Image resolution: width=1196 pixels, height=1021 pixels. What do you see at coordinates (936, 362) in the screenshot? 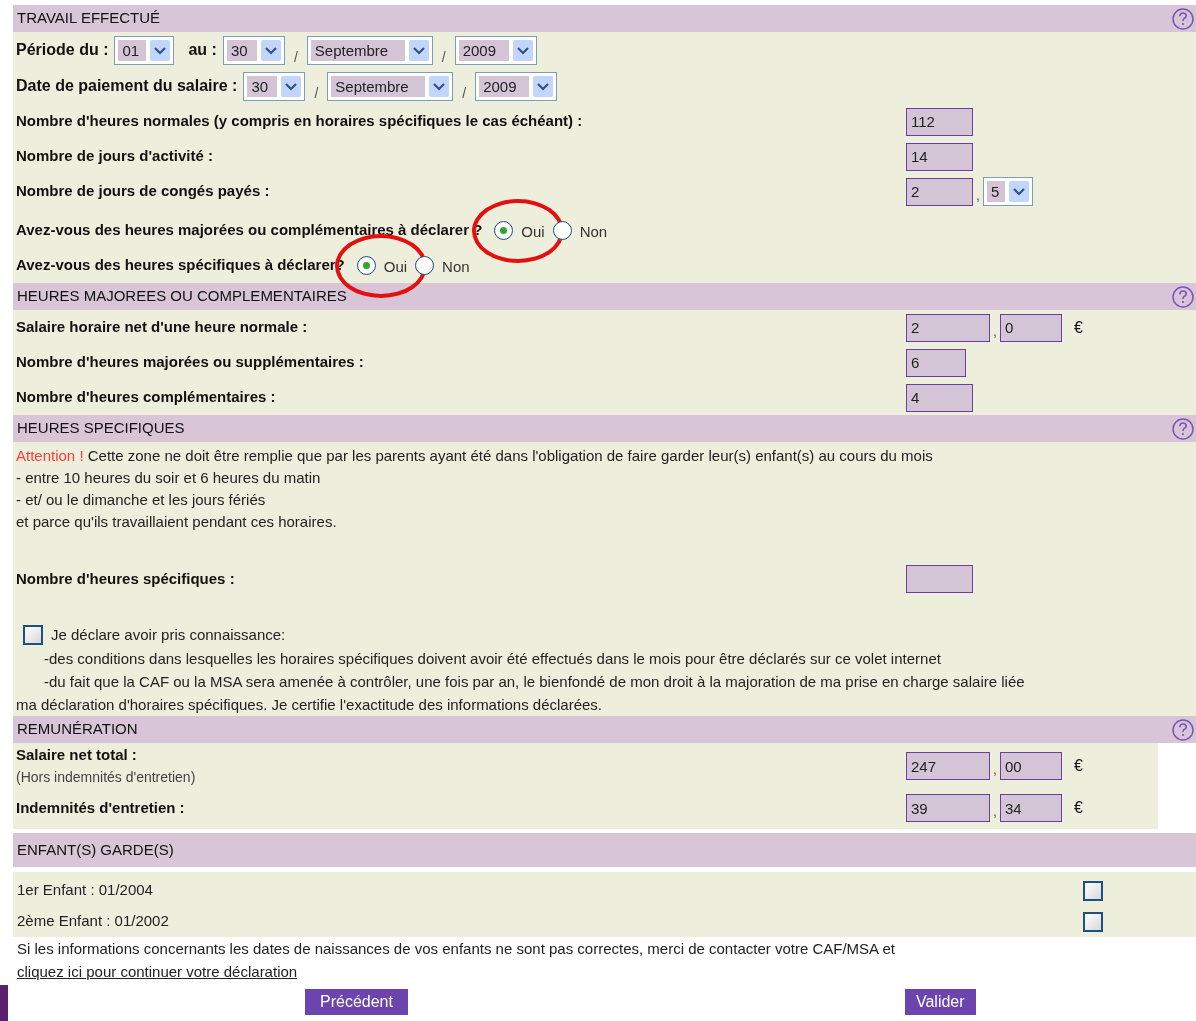
I see `input-field: 6` at bounding box center [936, 362].